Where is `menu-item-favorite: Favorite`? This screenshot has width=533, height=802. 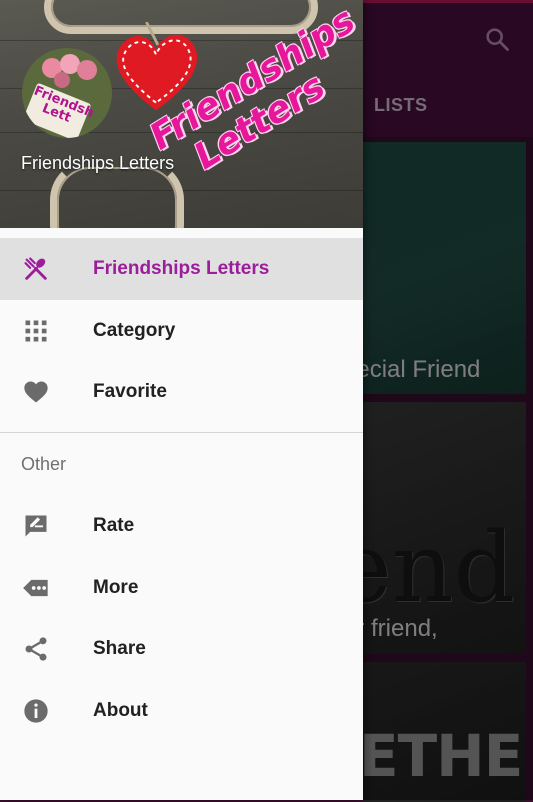
menu-item-favorite: Favorite is located at coordinates (181, 392).